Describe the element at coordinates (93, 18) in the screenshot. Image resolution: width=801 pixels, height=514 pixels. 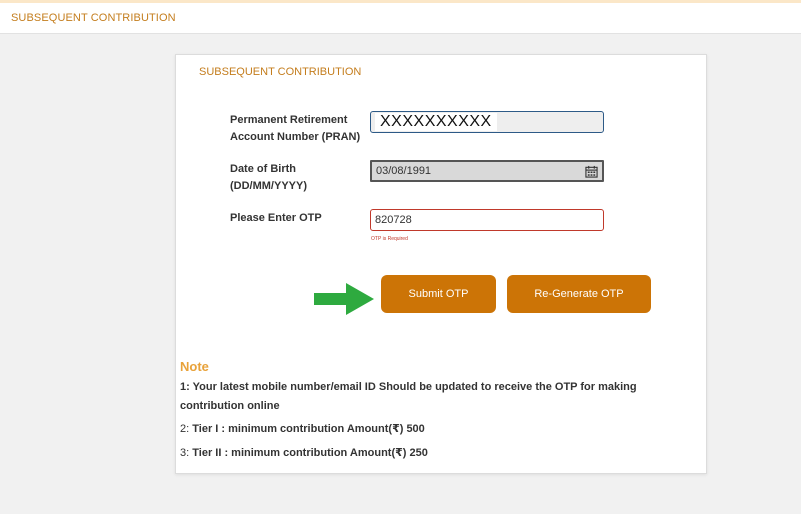
I see `page-title: SUBSEQUENT CONTRIBUTION` at that location.